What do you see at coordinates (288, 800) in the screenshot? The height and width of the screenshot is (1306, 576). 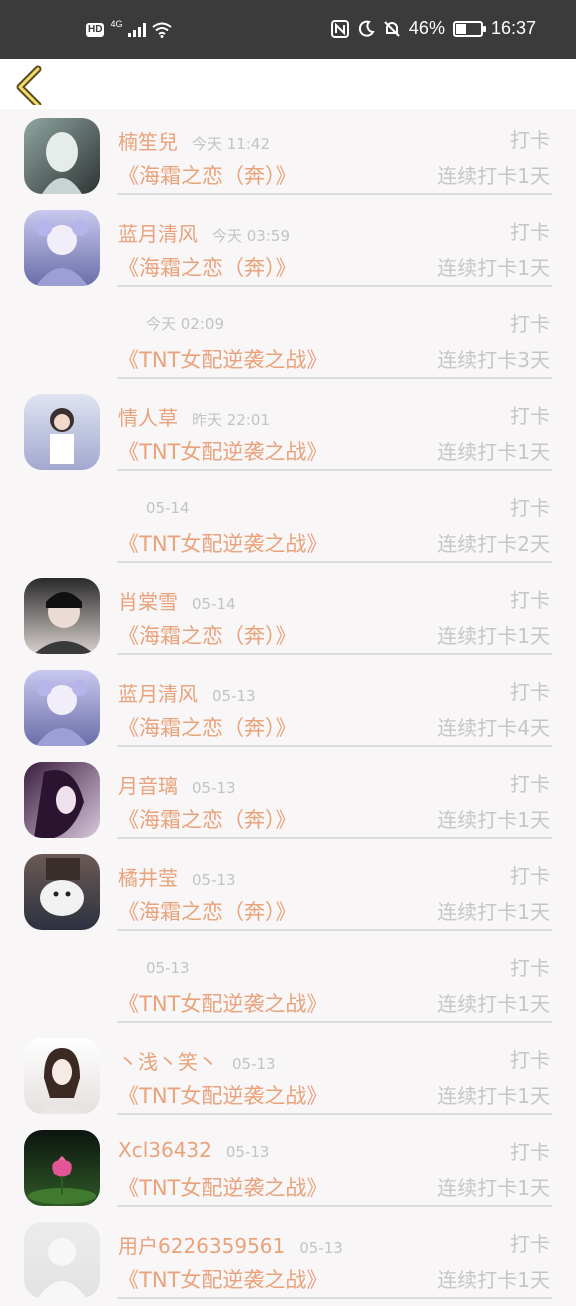 I see `list-item: 月音璃 05-13 打卡 《海霜之恋（奔）》 连续打卡1天` at bounding box center [288, 800].